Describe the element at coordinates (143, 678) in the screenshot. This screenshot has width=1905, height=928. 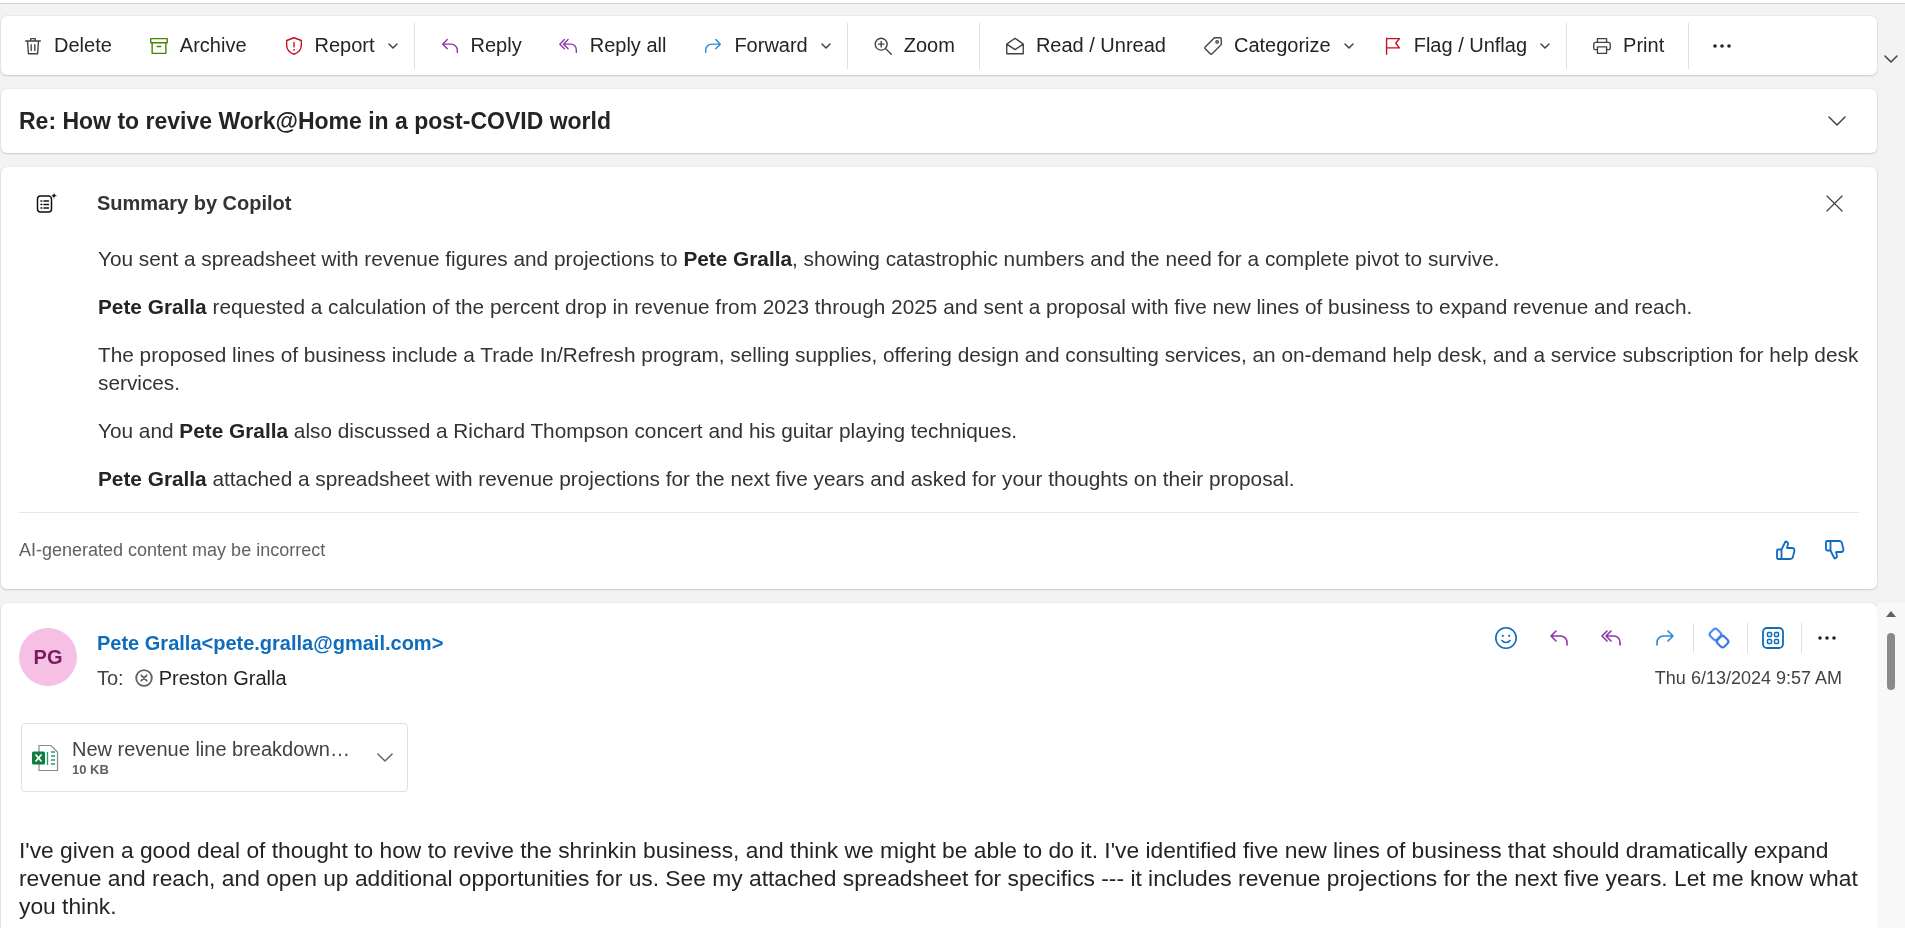
I see `x-circle-icon` at that location.